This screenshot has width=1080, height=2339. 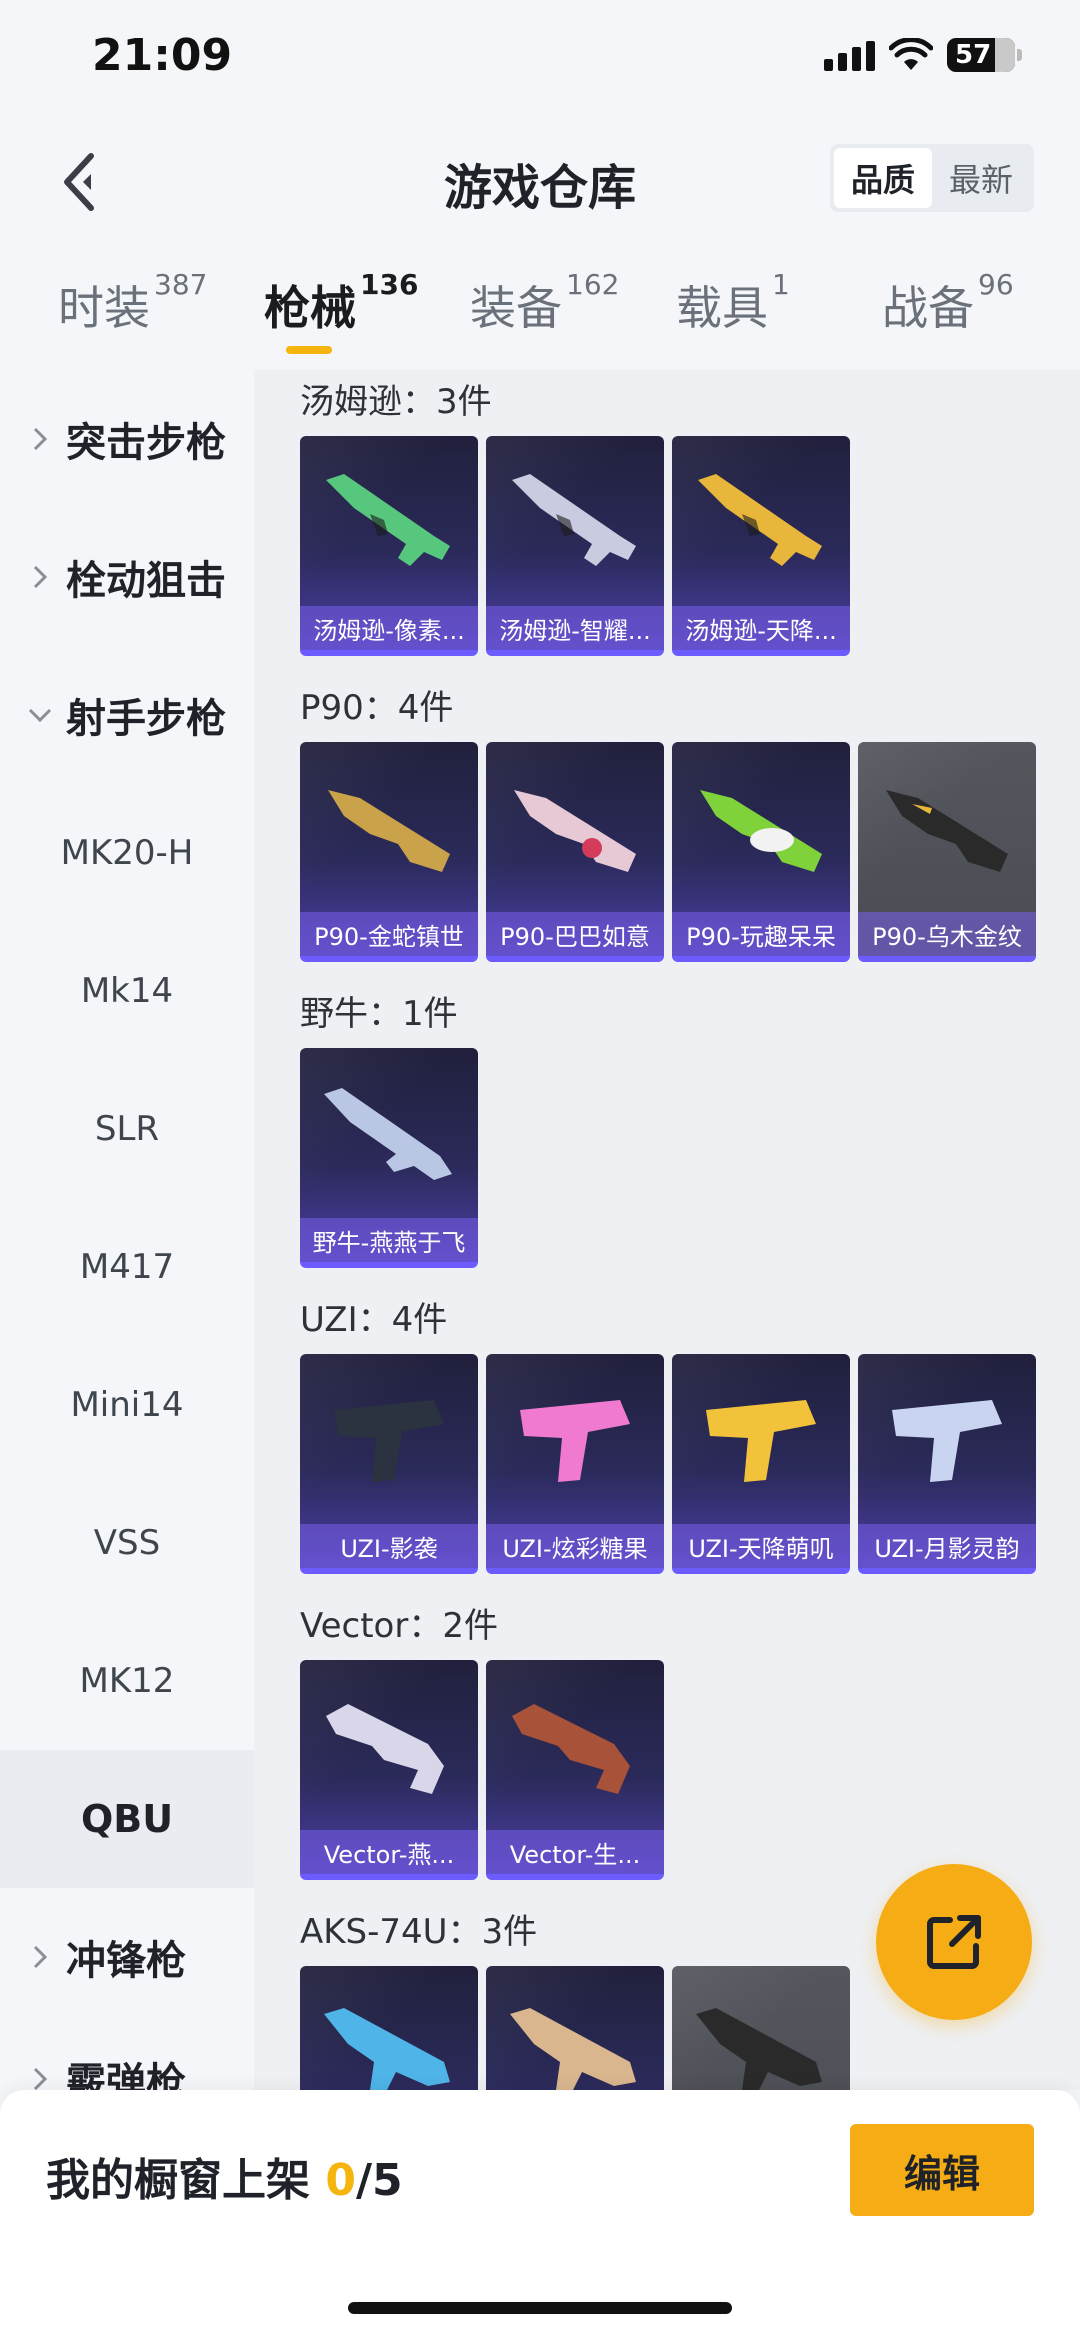 What do you see at coordinates (981, 55) in the screenshot?
I see `battery-icon: 57` at bounding box center [981, 55].